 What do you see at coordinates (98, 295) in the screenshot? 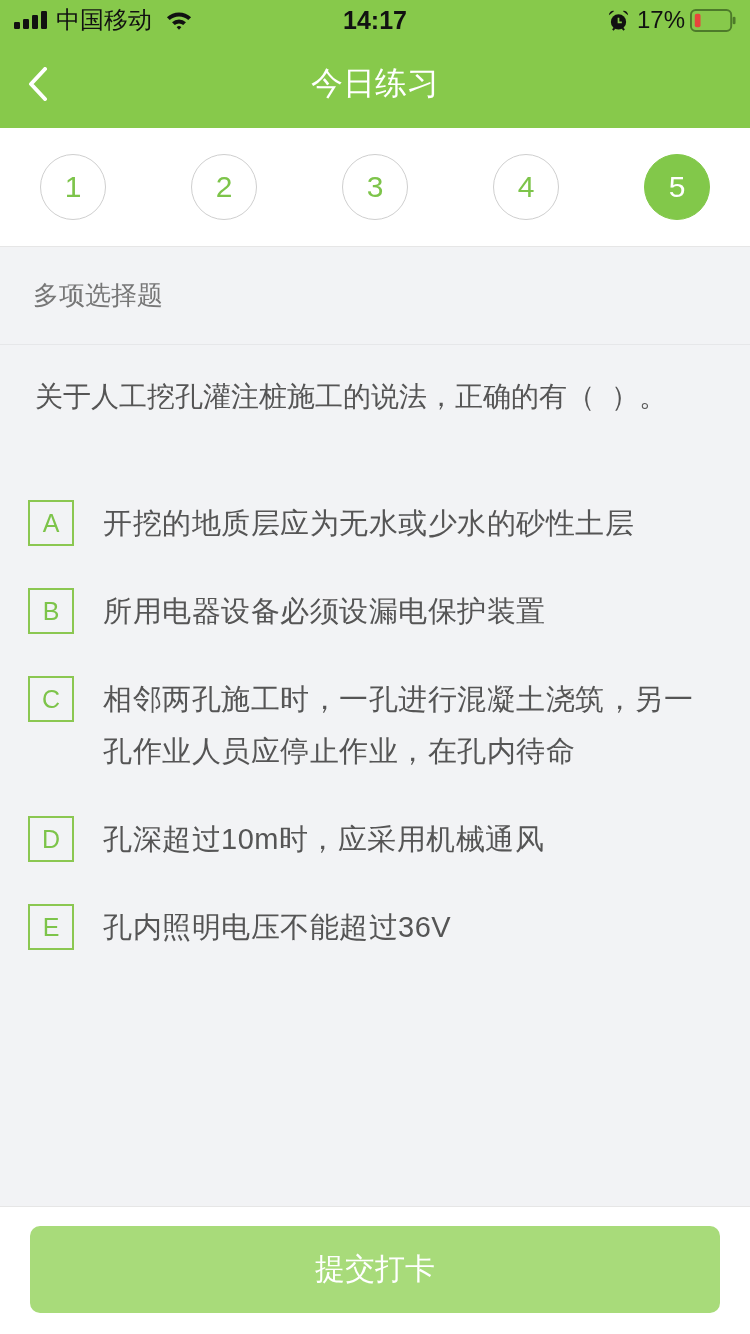
I see `question-type-label: 多项选择题` at bounding box center [98, 295].